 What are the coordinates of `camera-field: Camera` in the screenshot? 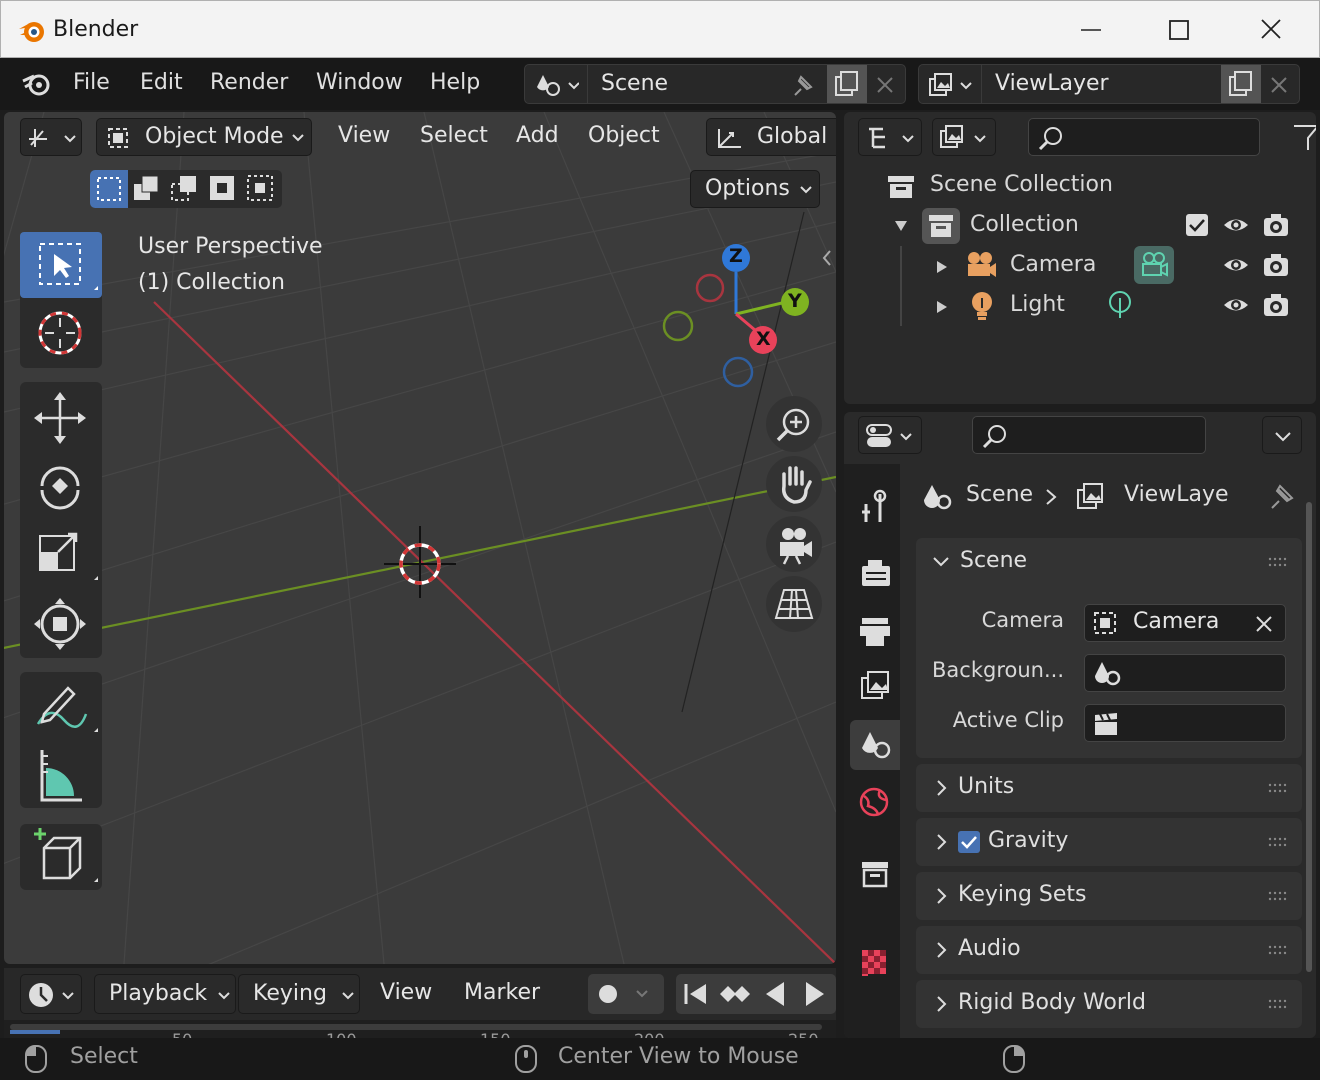 It's located at (1185, 623).